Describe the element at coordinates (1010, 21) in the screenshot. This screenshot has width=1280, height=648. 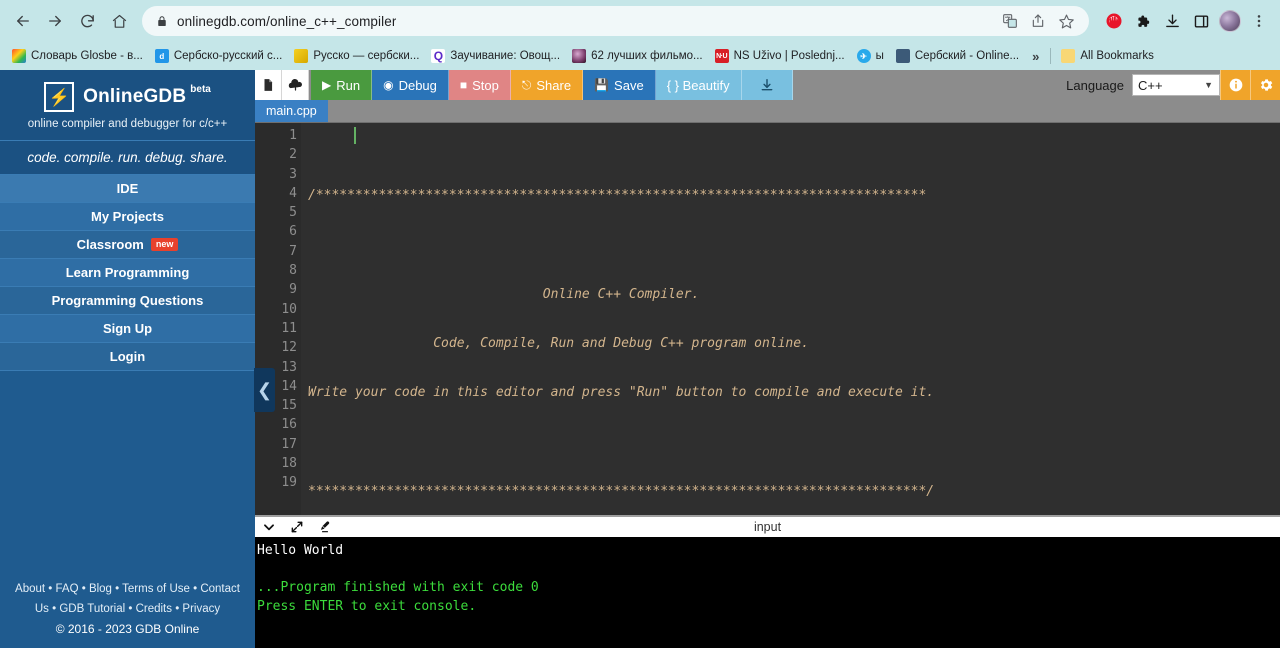
I see `translate-icon` at that location.